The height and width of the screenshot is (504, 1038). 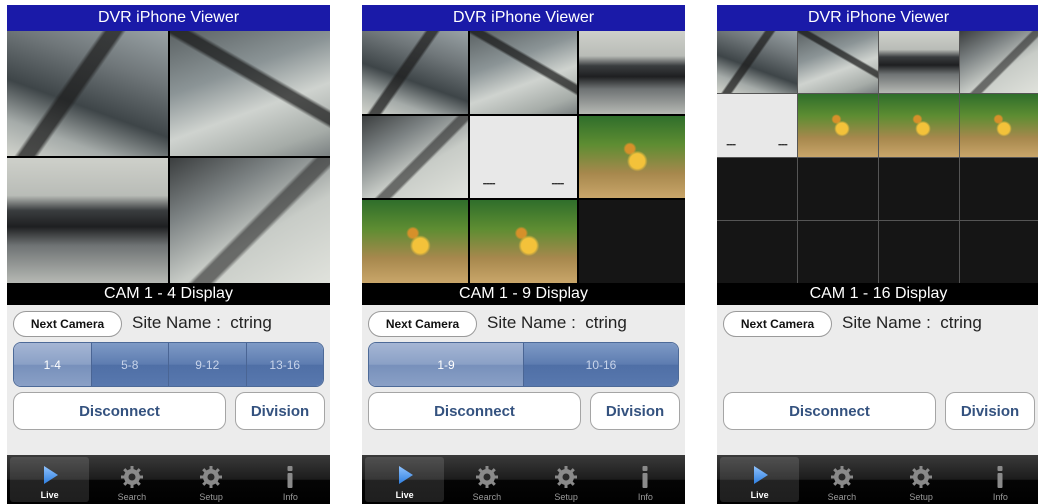 What do you see at coordinates (523, 294) in the screenshot?
I see `display-label: CAM 1 - 9 Display` at bounding box center [523, 294].